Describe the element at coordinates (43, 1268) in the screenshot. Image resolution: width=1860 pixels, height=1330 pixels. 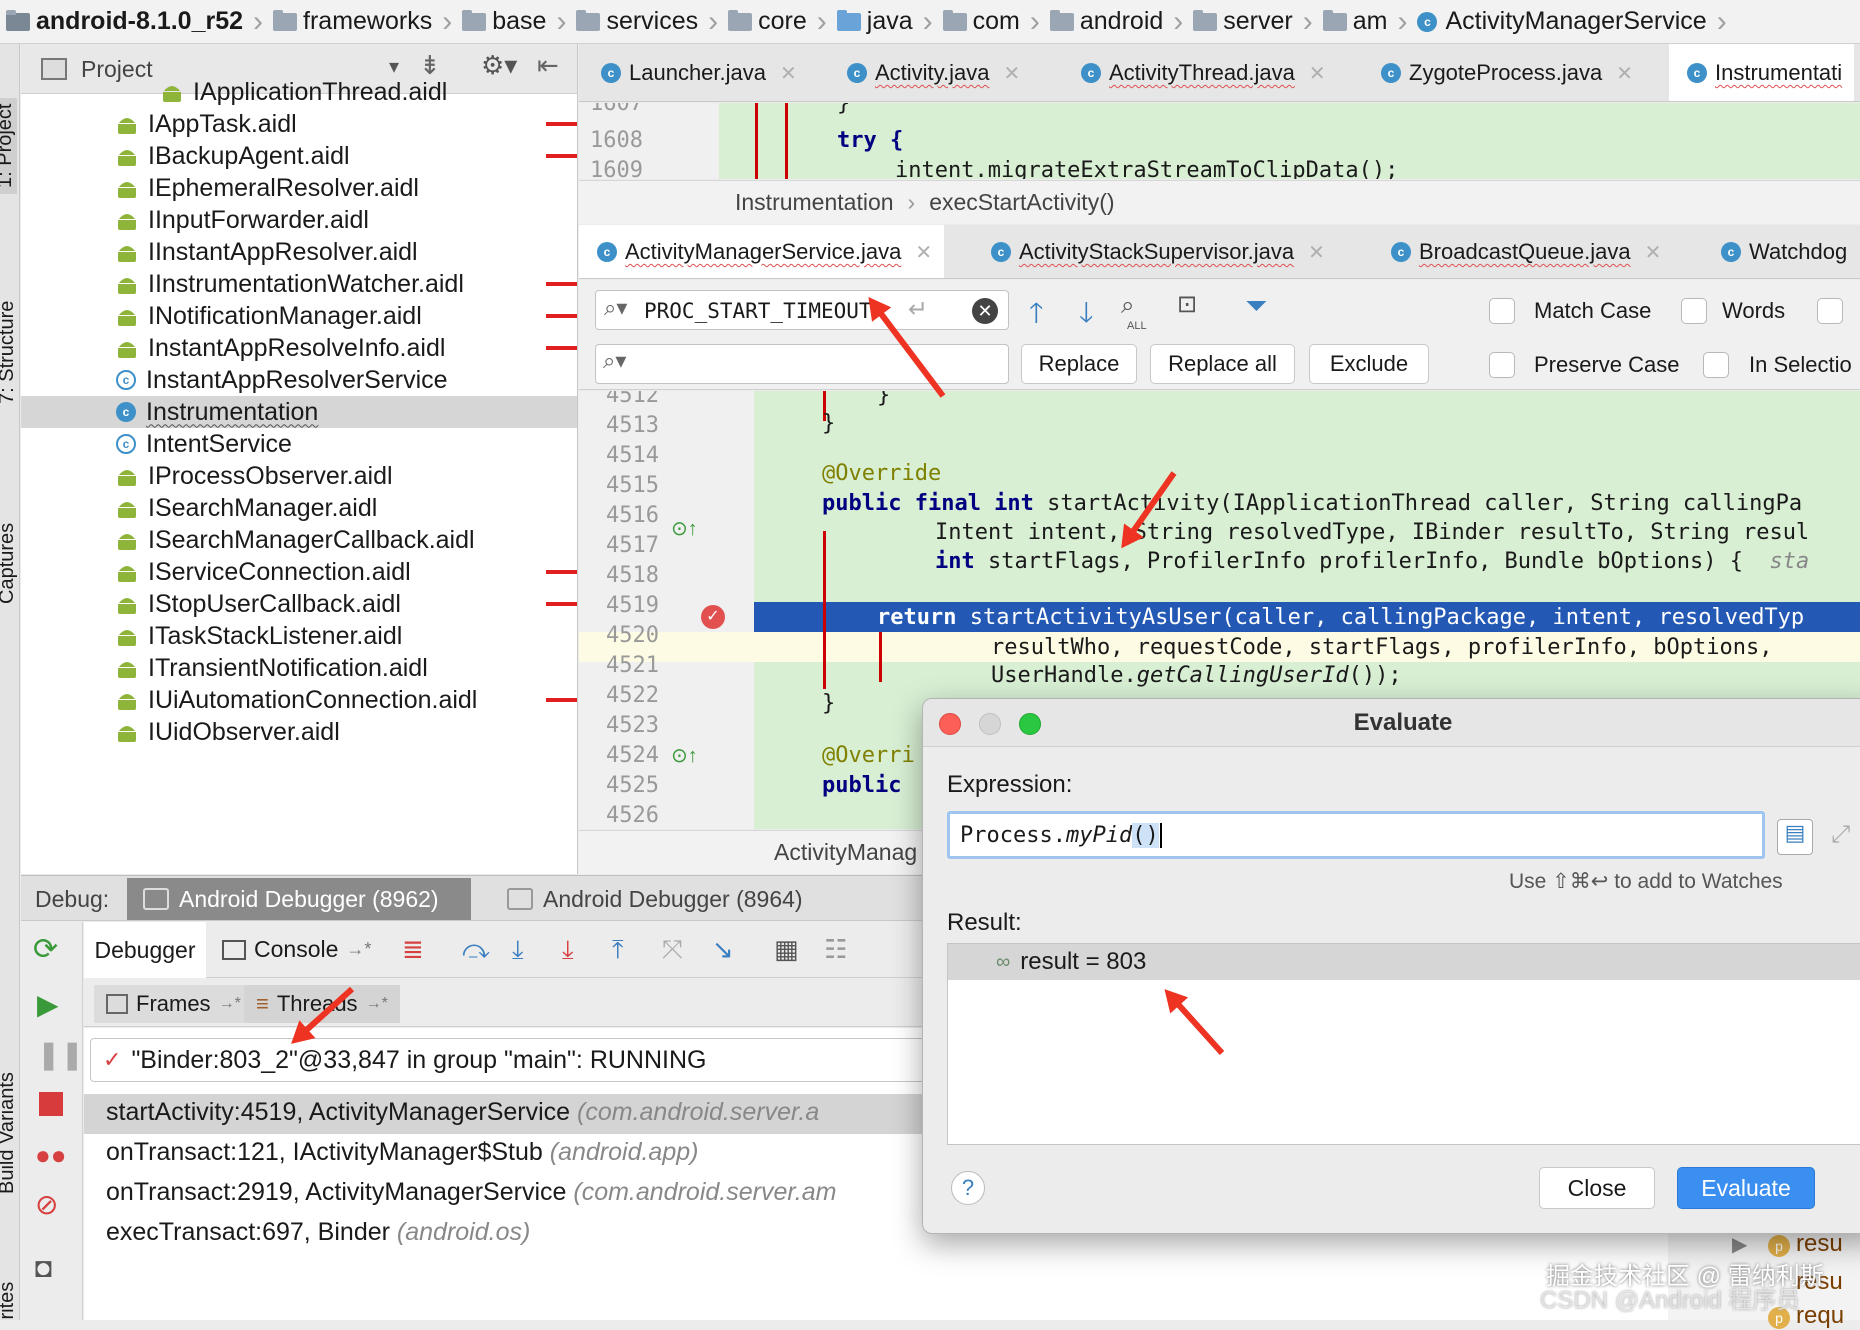
I see `camera-icon: ◘` at that location.